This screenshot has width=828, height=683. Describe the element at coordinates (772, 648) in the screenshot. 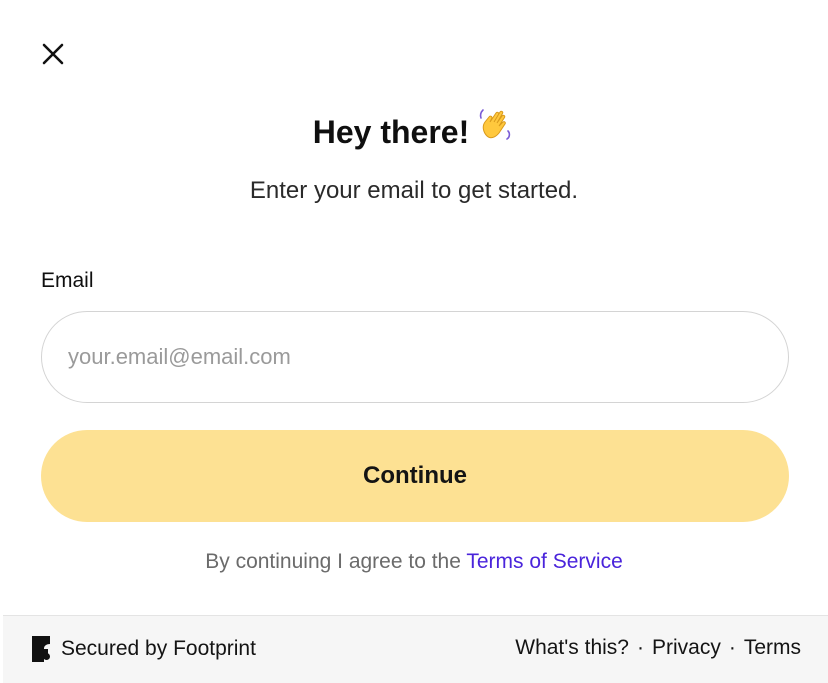

I see `footer-link-terms: Terms` at that location.